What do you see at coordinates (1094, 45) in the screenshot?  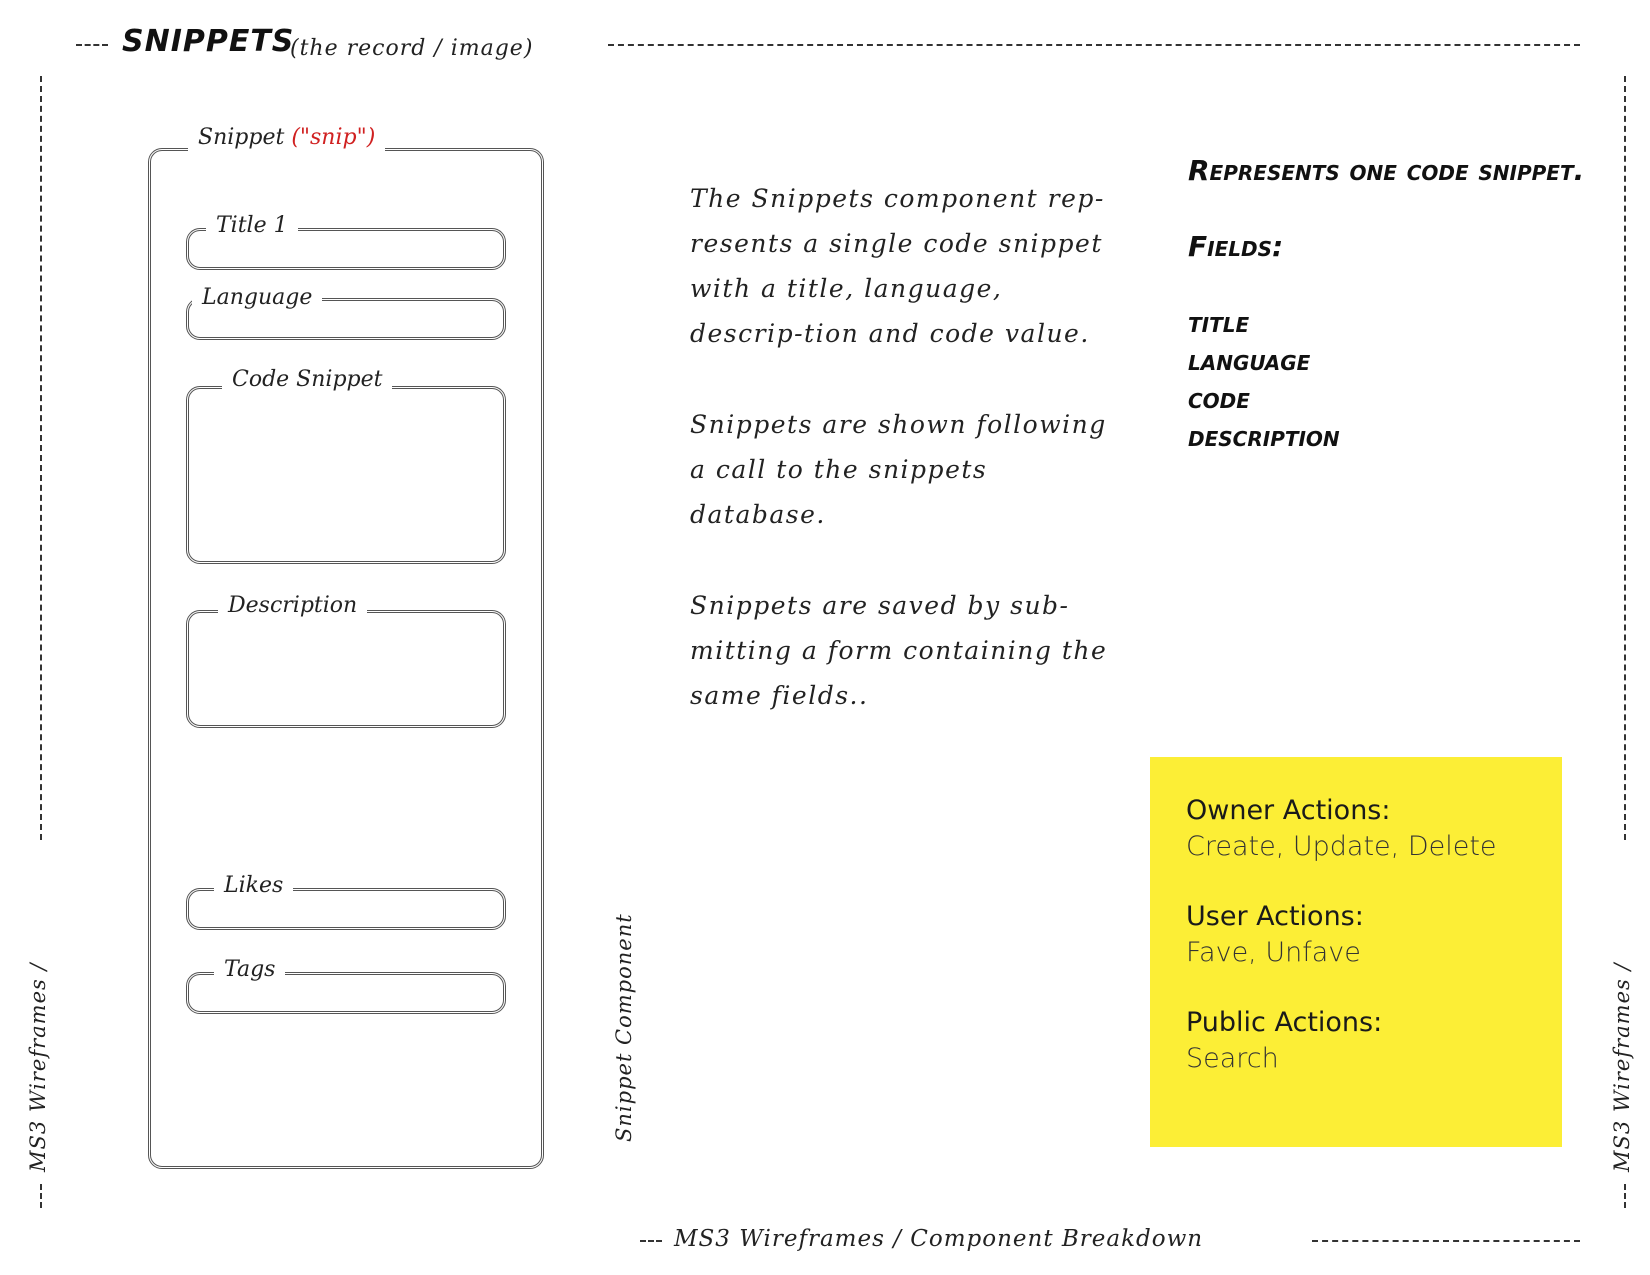 I see `top-rule-right` at bounding box center [1094, 45].